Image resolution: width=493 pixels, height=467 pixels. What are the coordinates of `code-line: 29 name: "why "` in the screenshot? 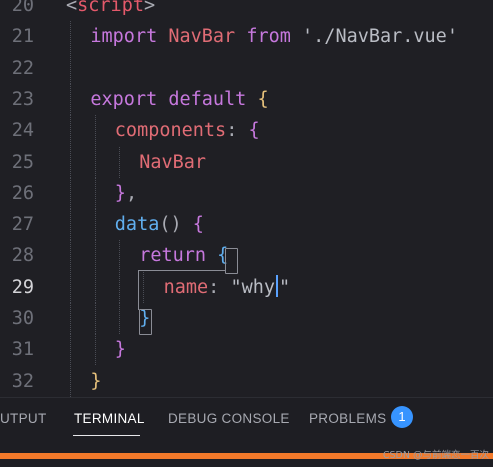 It's located at (246, 287).